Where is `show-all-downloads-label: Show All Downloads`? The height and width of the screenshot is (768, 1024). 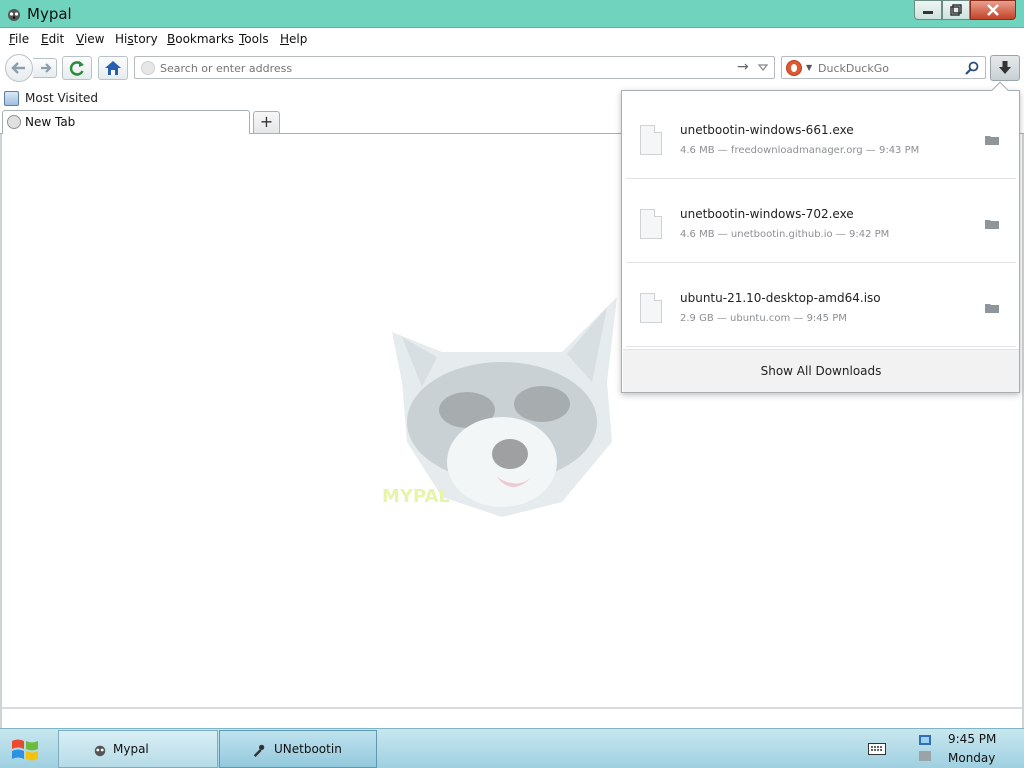 show-all-downloads-label: Show All Downloads is located at coordinates (821, 371).